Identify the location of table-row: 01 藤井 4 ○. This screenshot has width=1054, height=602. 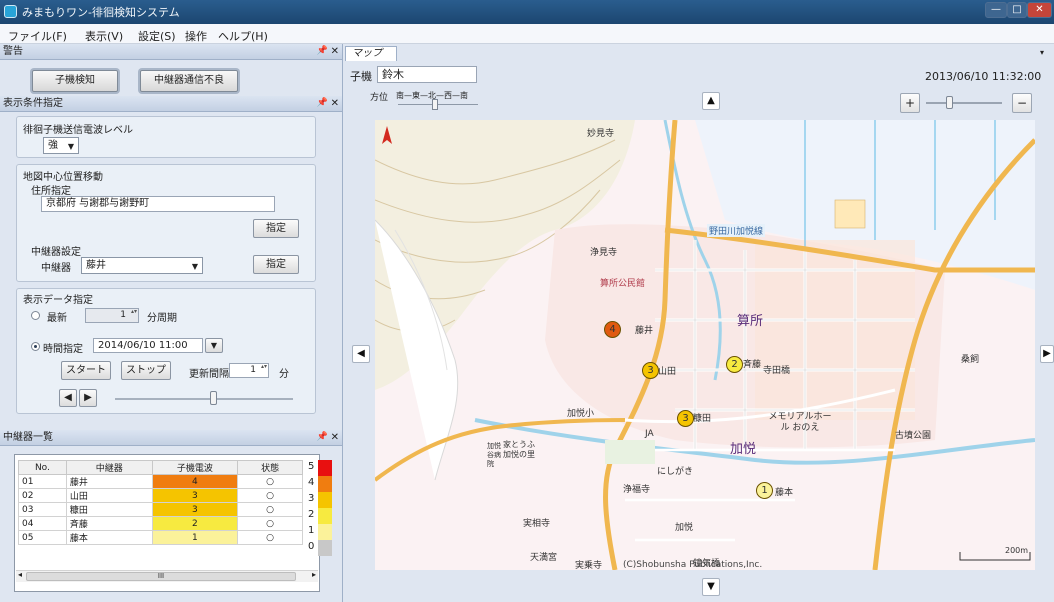
(160, 481).